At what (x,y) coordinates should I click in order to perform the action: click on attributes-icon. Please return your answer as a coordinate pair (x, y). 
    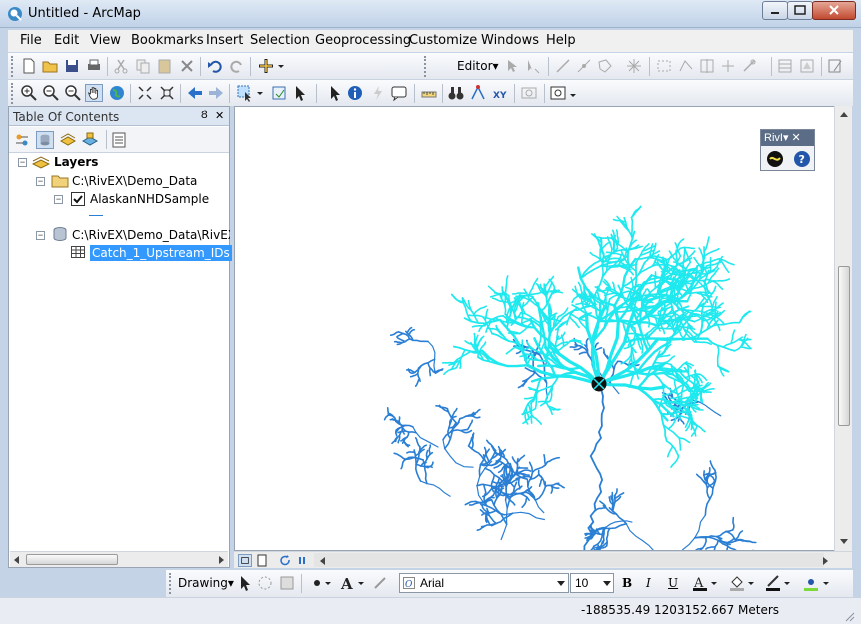
    Looking at the image, I should click on (785, 66).